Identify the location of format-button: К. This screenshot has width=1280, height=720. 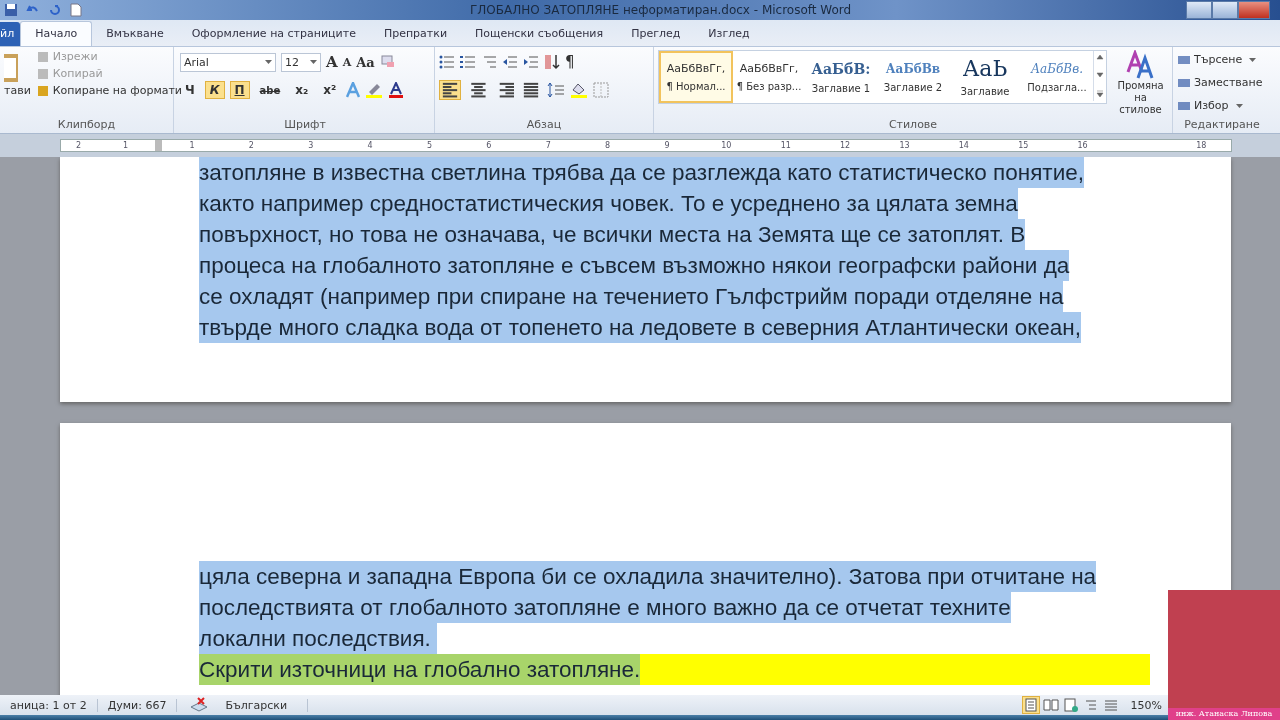
(214, 90).